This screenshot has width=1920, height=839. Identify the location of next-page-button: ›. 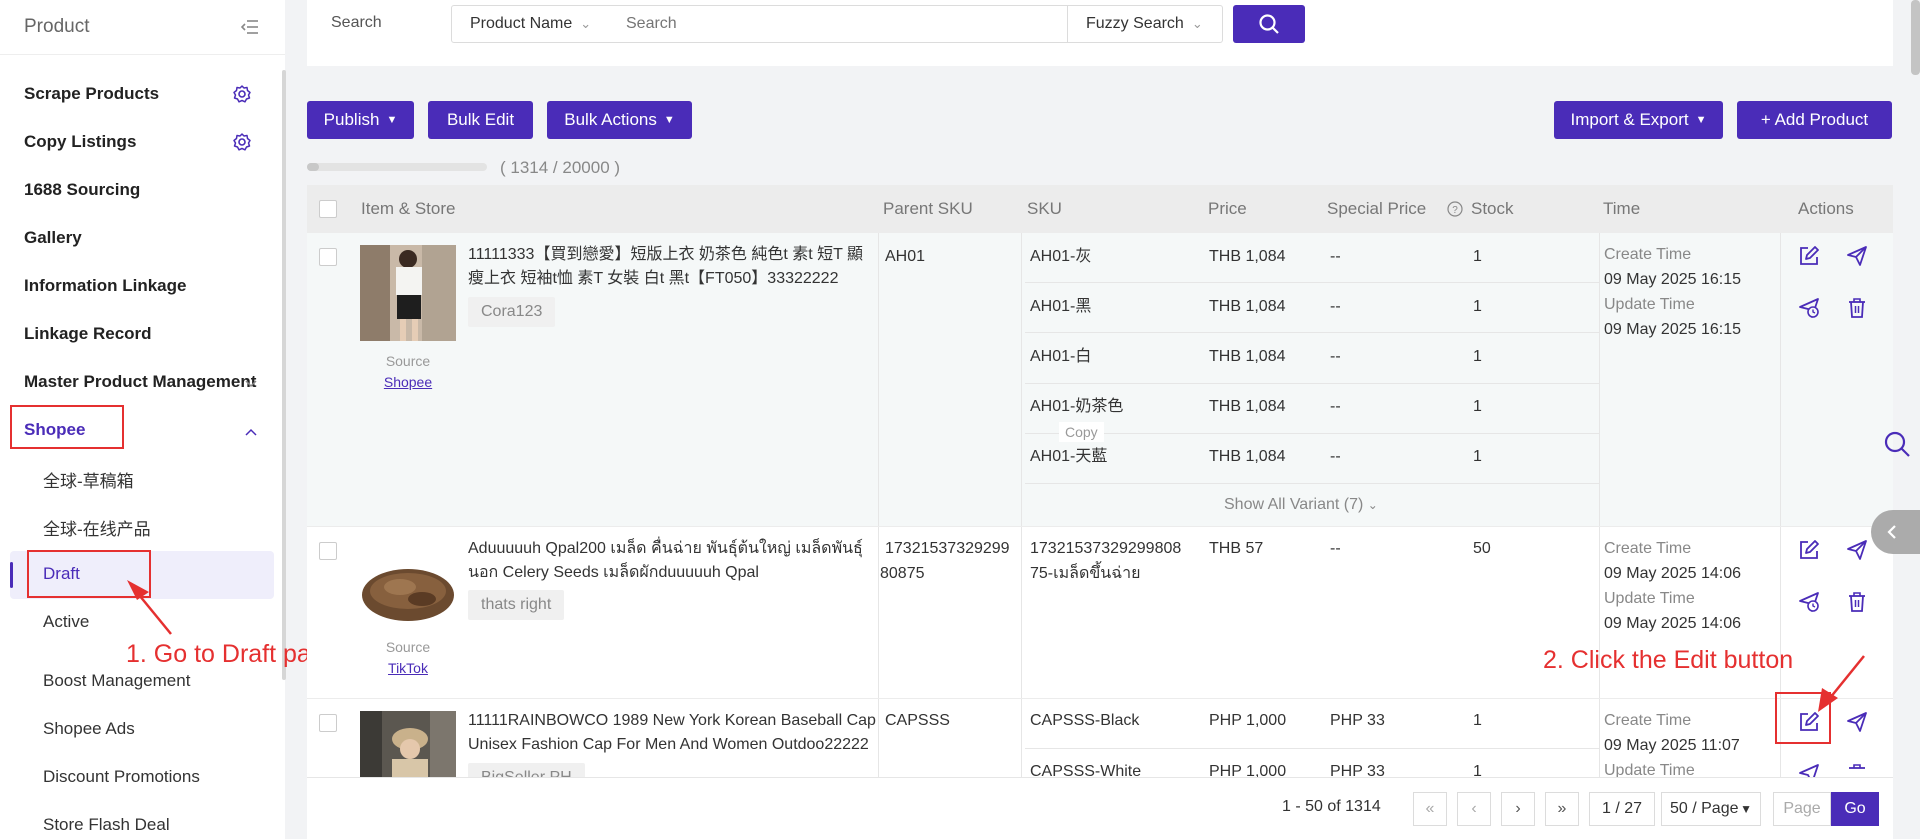
(1518, 809).